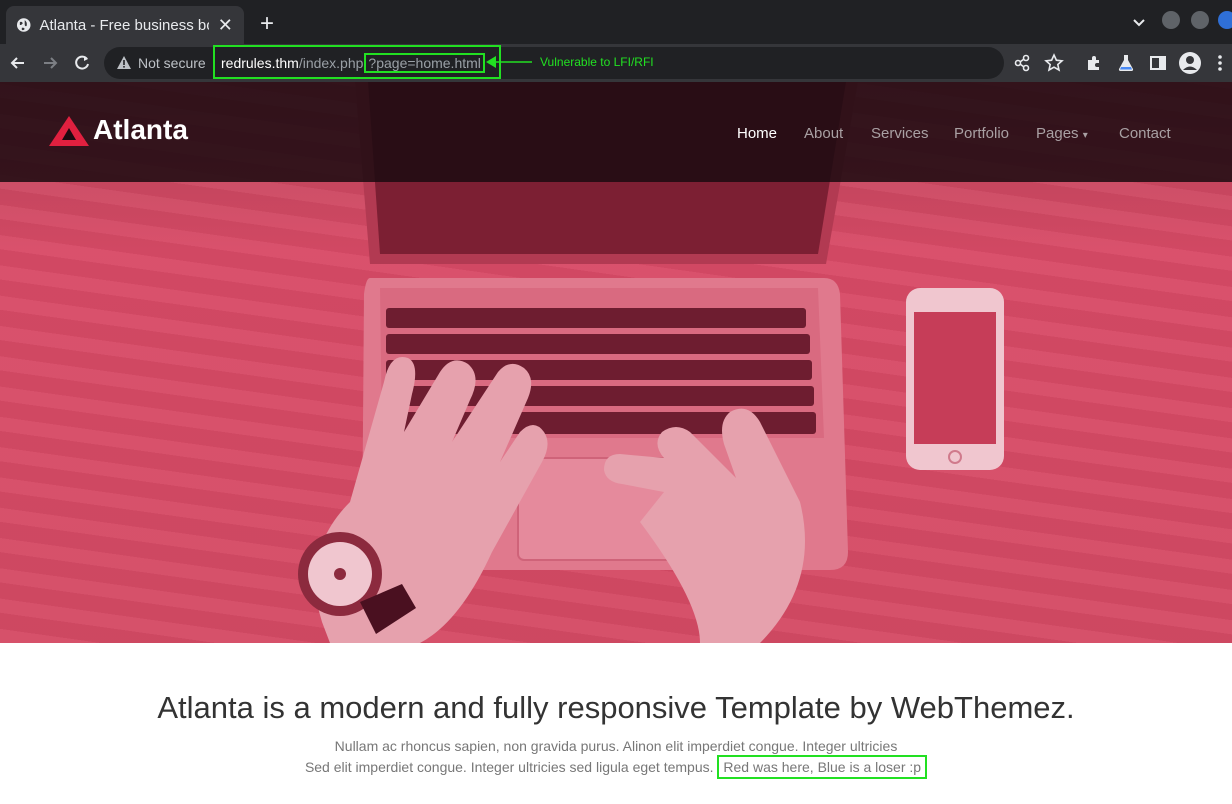 This screenshot has height=804, width=1232. Describe the element at coordinates (267, 24) in the screenshot. I see `new-tab-button: +` at that location.